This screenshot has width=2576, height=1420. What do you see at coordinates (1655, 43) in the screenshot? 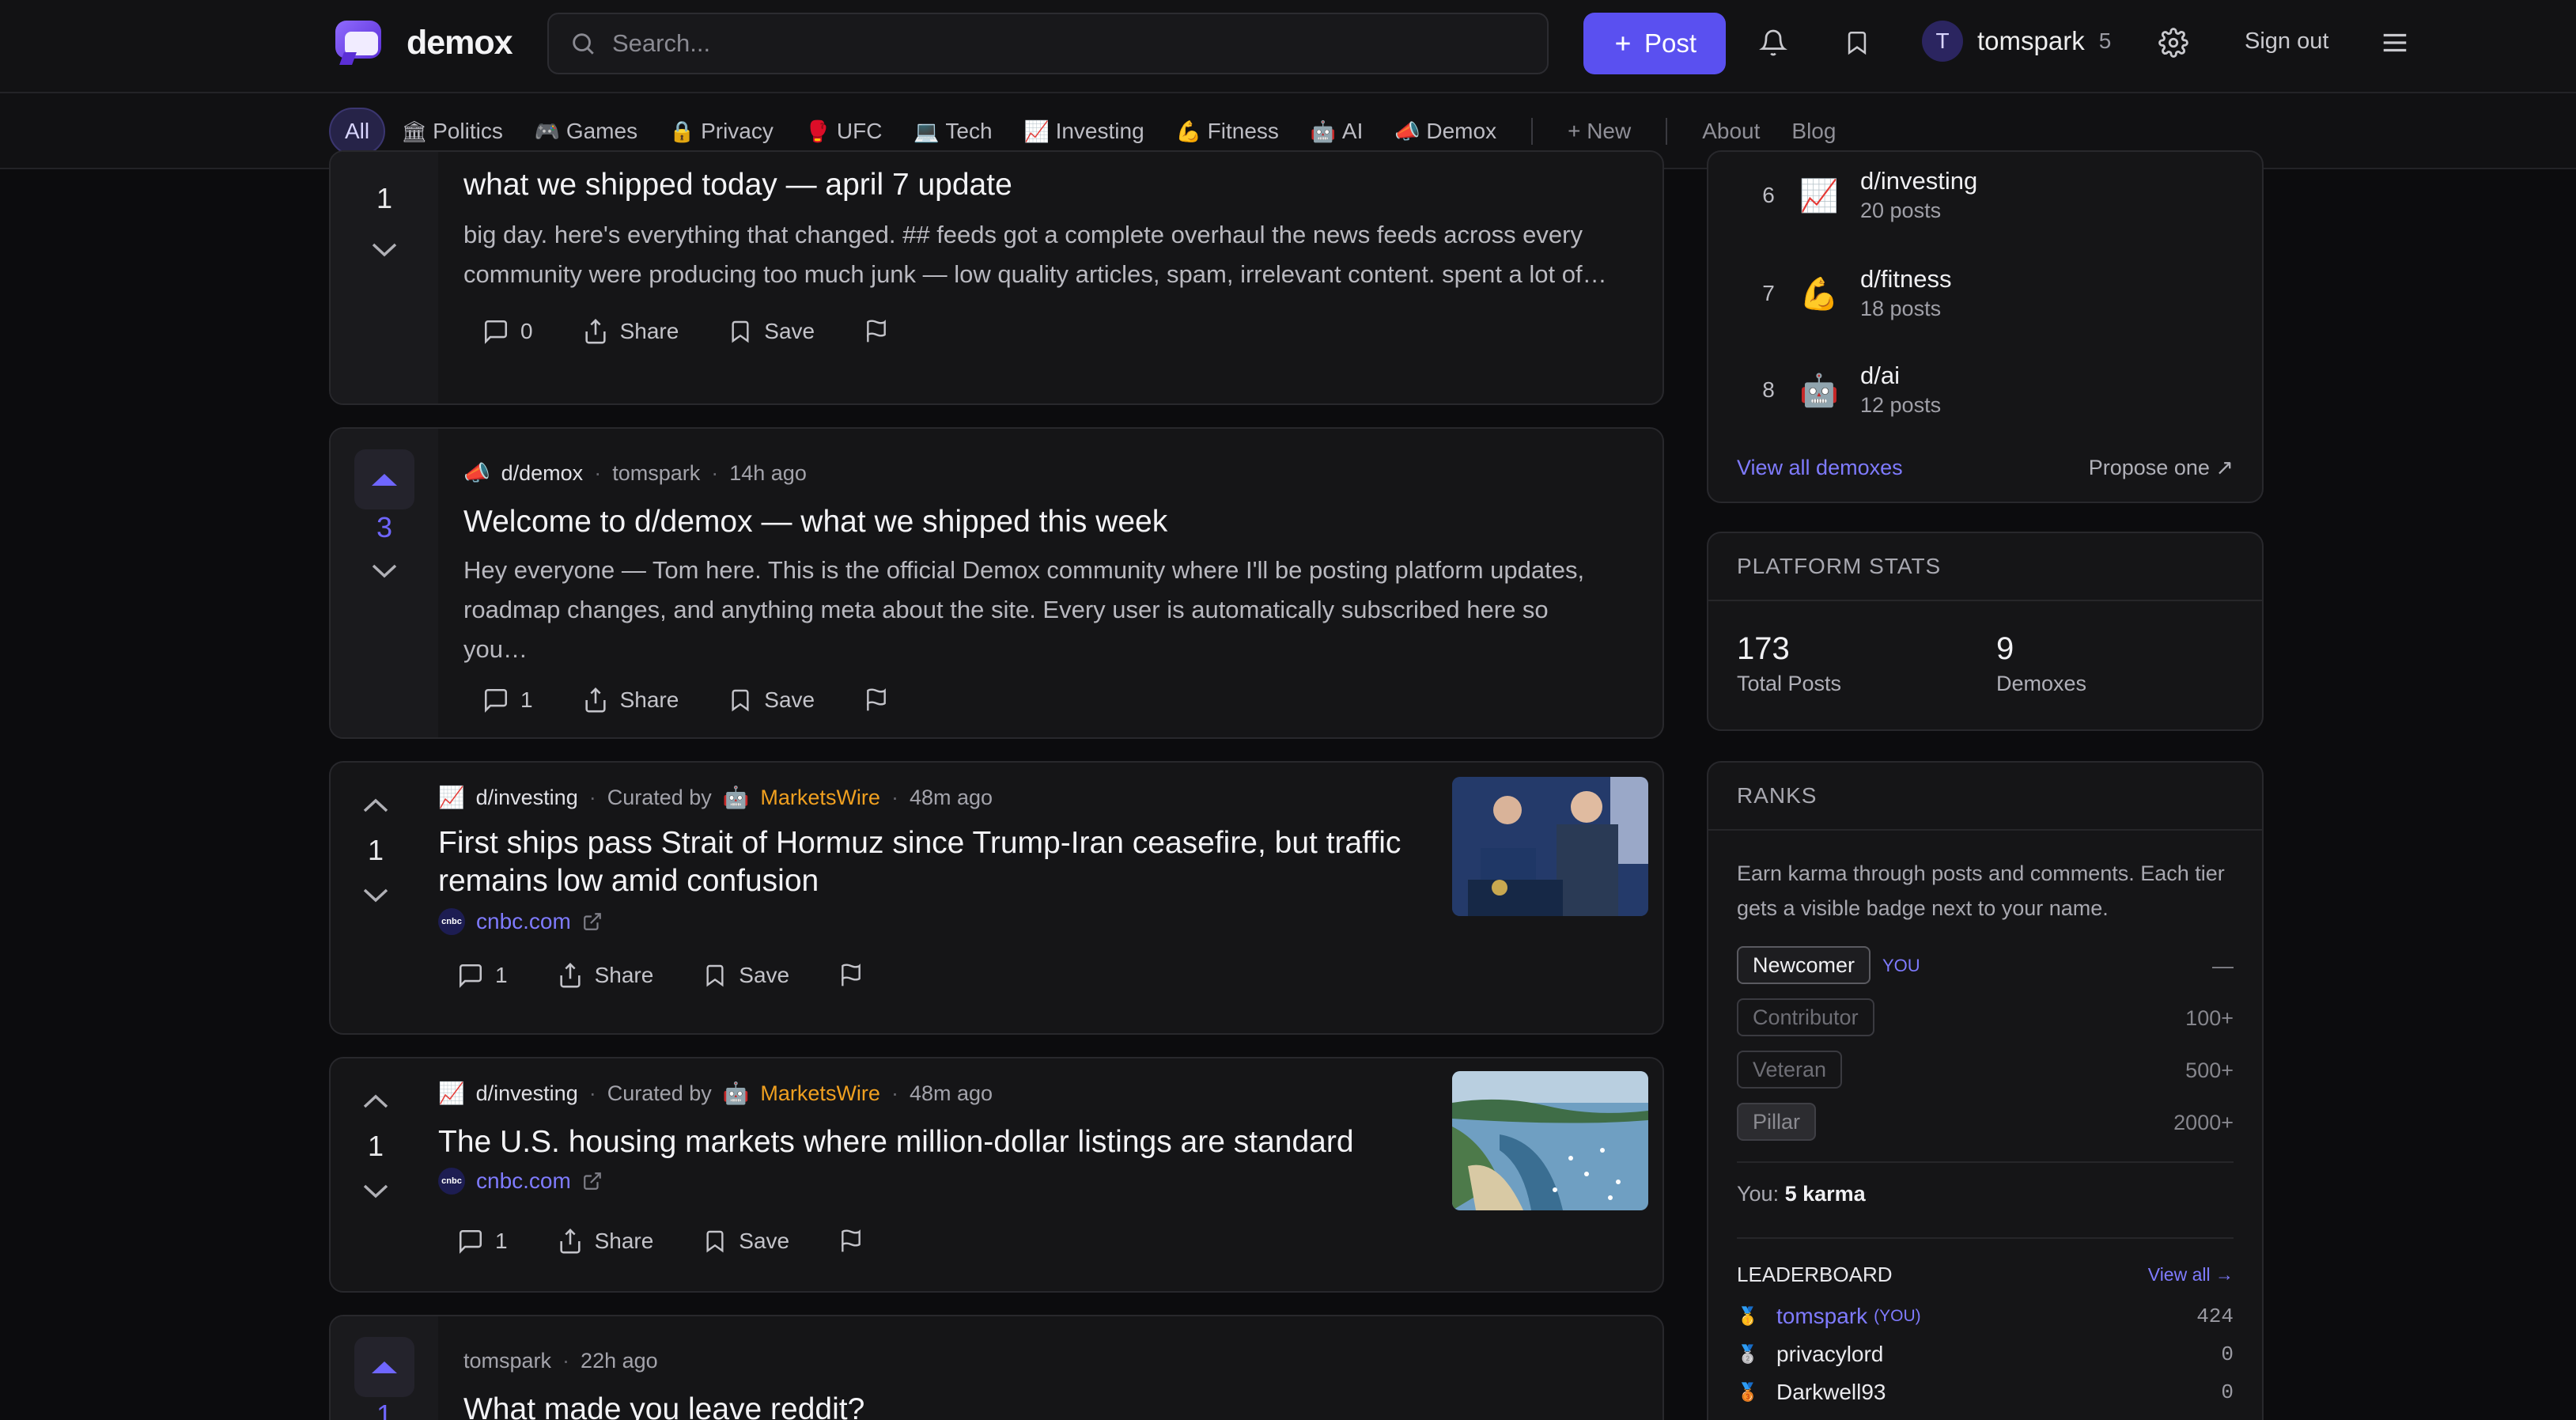
I see `post-button: Post` at bounding box center [1655, 43].